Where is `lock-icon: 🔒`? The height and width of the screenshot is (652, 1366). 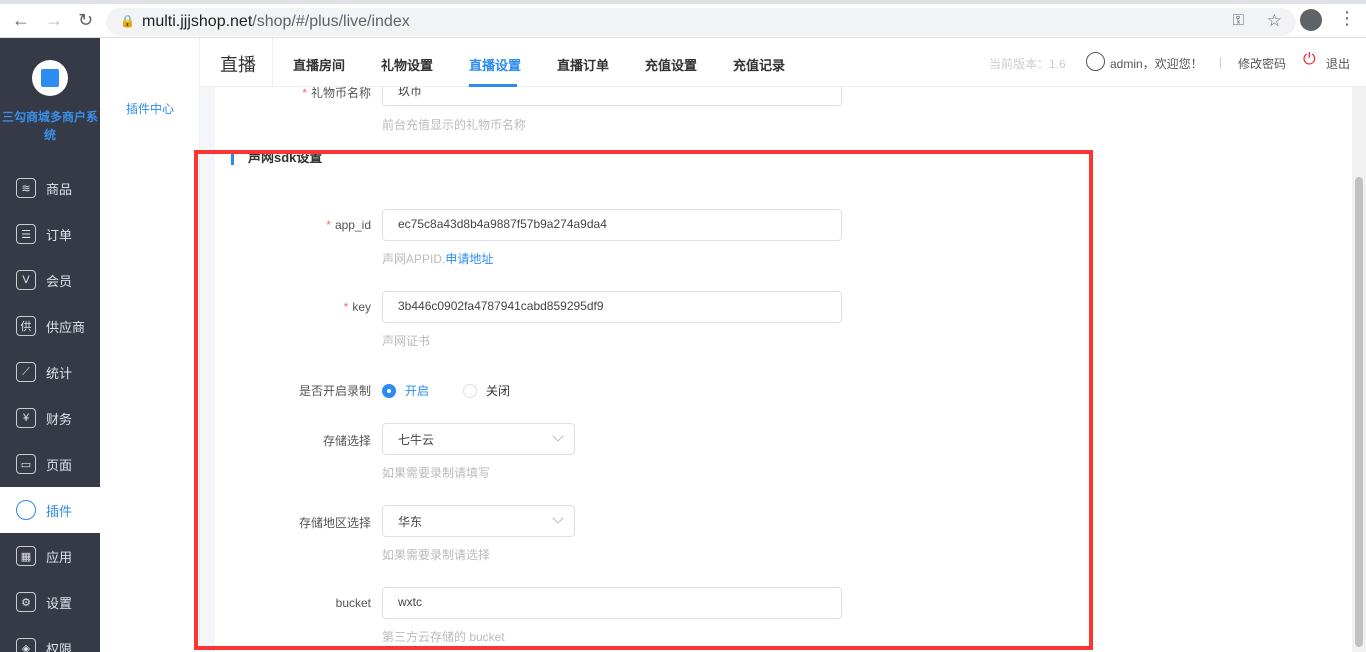 lock-icon: 🔒 is located at coordinates (127, 21).